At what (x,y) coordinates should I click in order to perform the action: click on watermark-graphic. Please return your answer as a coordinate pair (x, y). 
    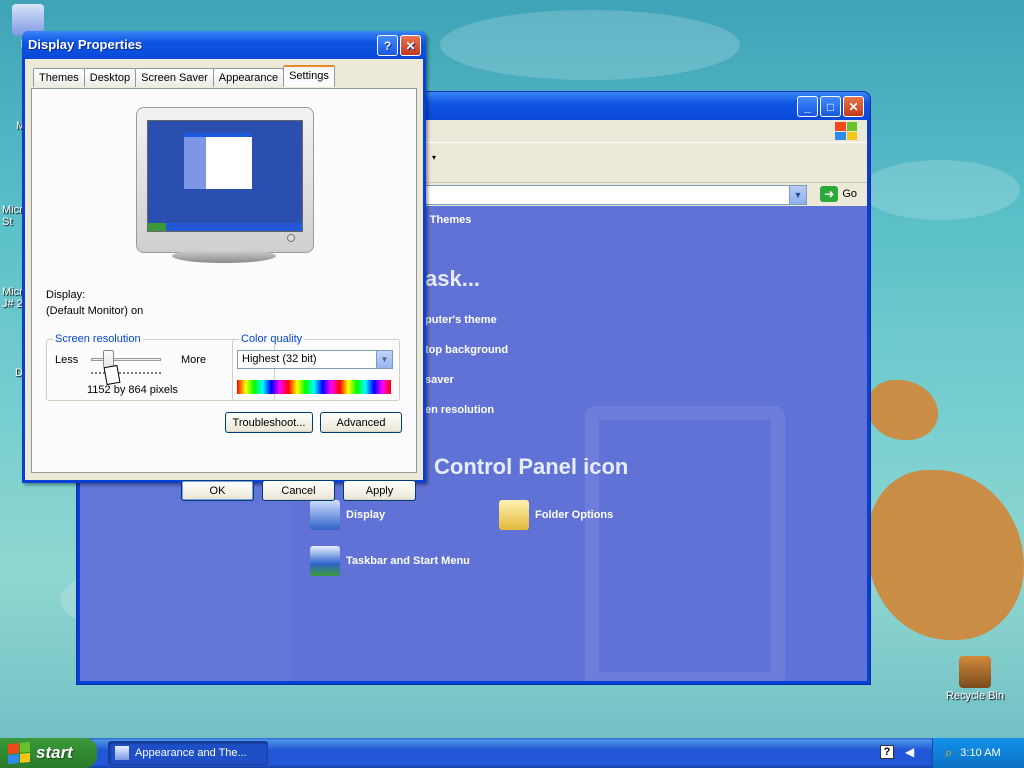
    Looking at the image, I should click on (685, 543).